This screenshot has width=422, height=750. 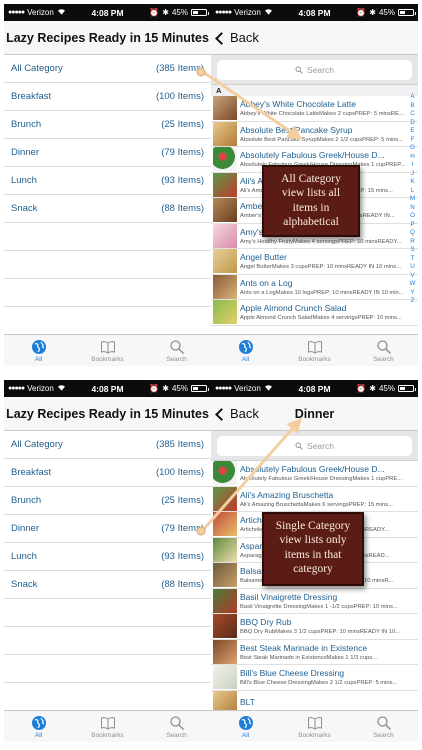 What do you see at coordinates (314, 700) in the screenshot?
I see `recipe-row: BLT` at bounding box center [314, 700].